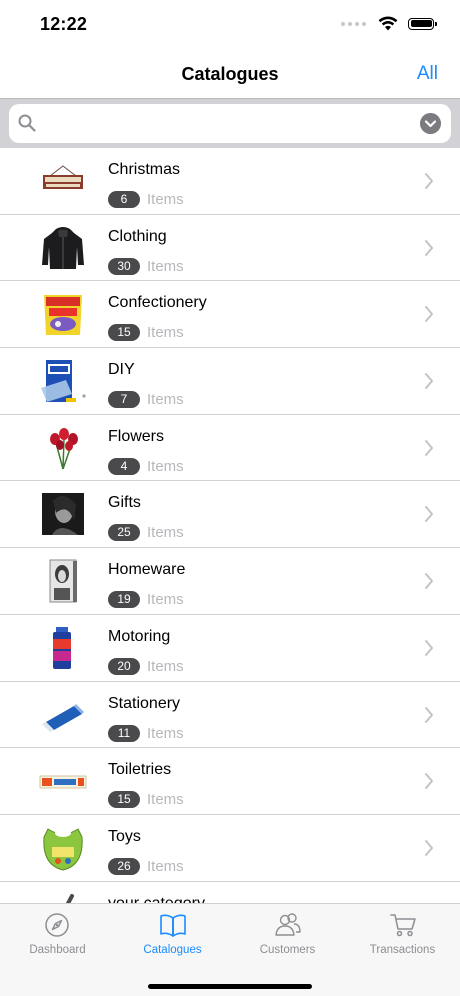  Describe the element at coordinates (427, 74) in the screenshot. I see `all-button: All` at that location.